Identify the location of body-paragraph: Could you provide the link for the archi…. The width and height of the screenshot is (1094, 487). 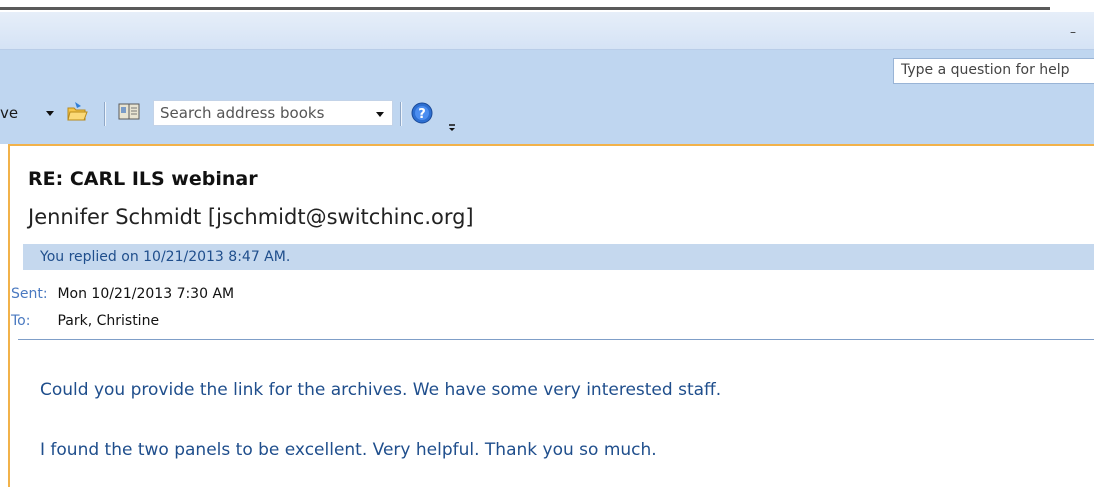
(381, 390).